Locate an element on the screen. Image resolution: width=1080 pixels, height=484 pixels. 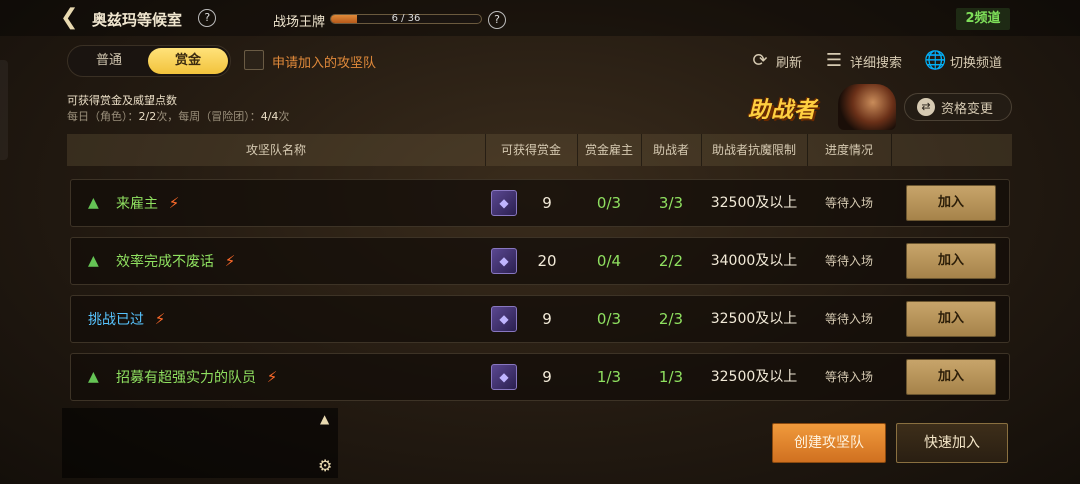
row-name: ▲ 招募有超强实力的队员 ⚡ is located at coordinates (185, 377).